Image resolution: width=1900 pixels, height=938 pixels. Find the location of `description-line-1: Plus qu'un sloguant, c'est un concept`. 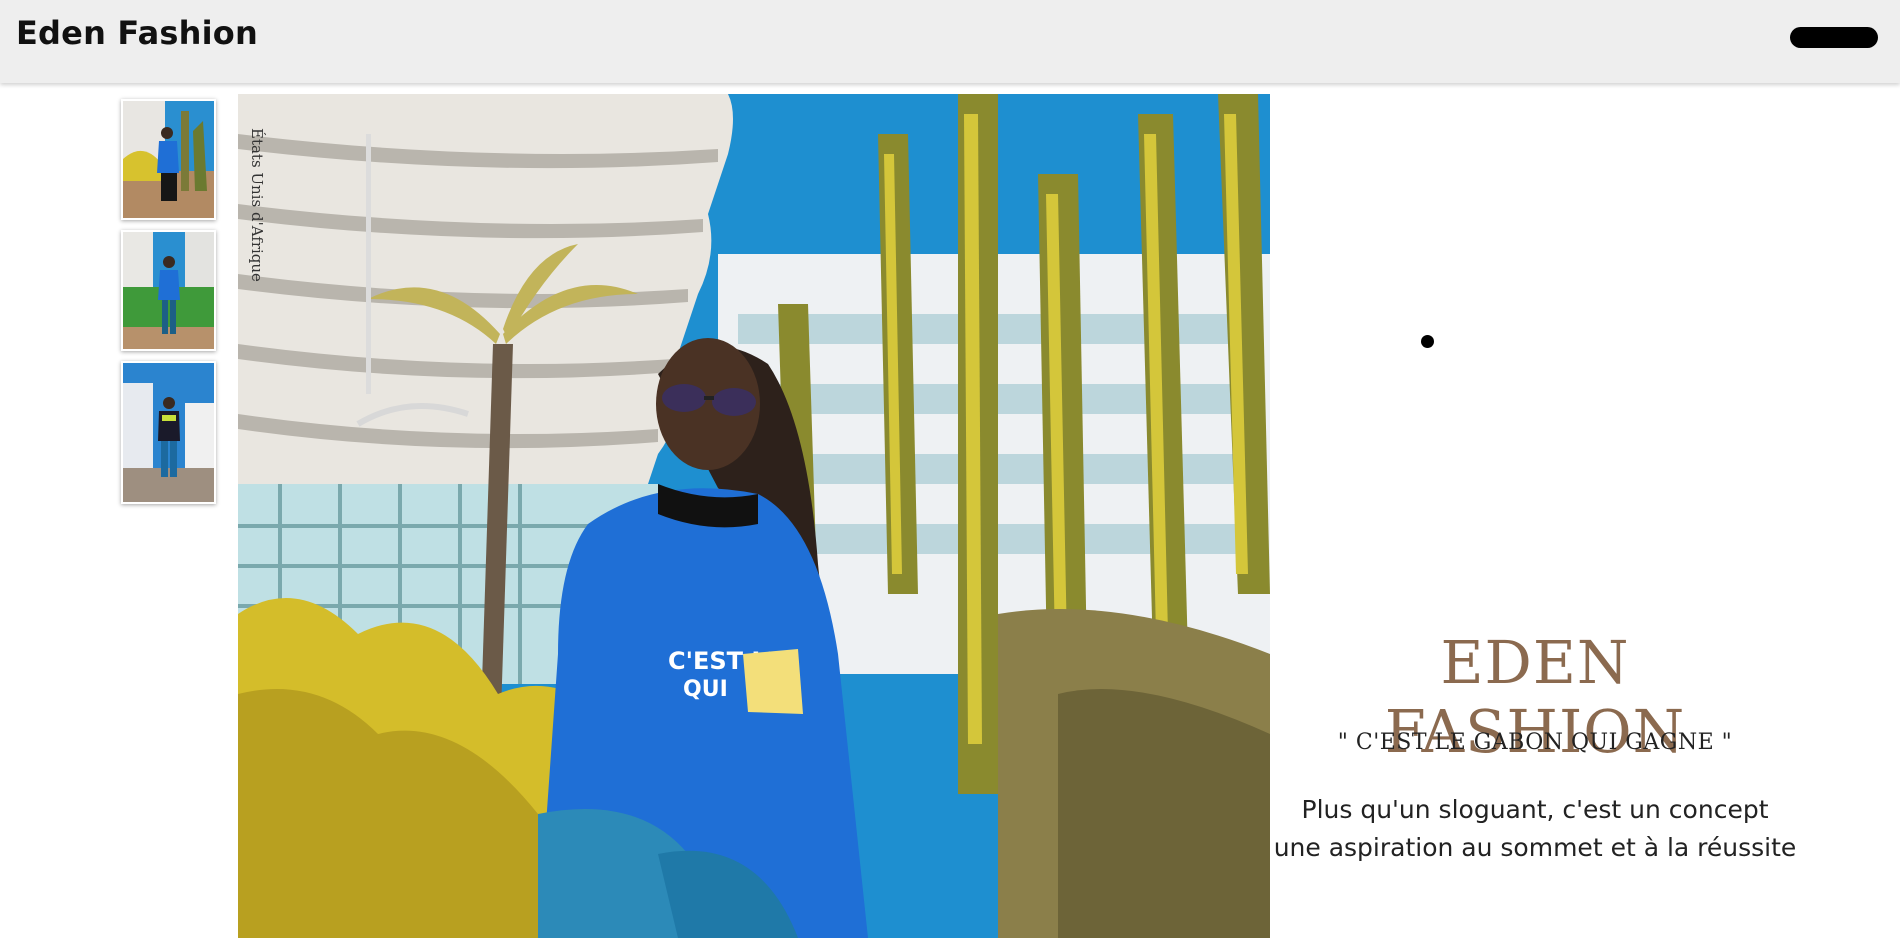

description-line-1: Plus qu'un sloguant, c'est un concept is located at coordinates (1535, 809).